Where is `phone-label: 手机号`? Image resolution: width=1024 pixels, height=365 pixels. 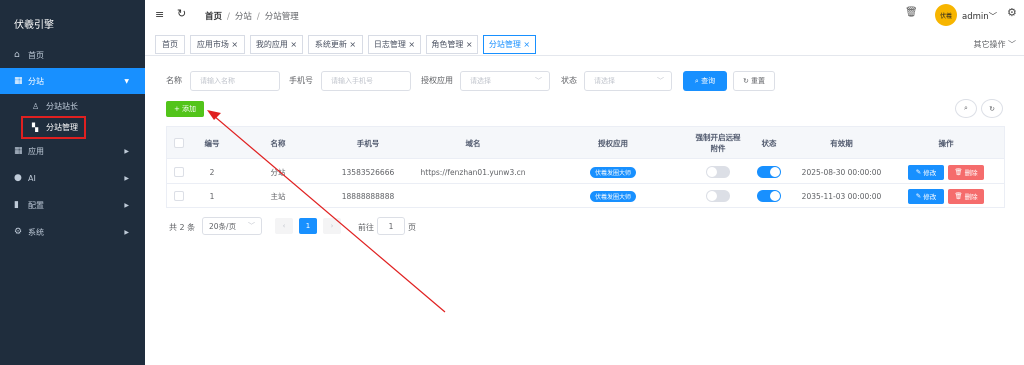
phone-label: 手机号 is located at coordinates (301, 80).